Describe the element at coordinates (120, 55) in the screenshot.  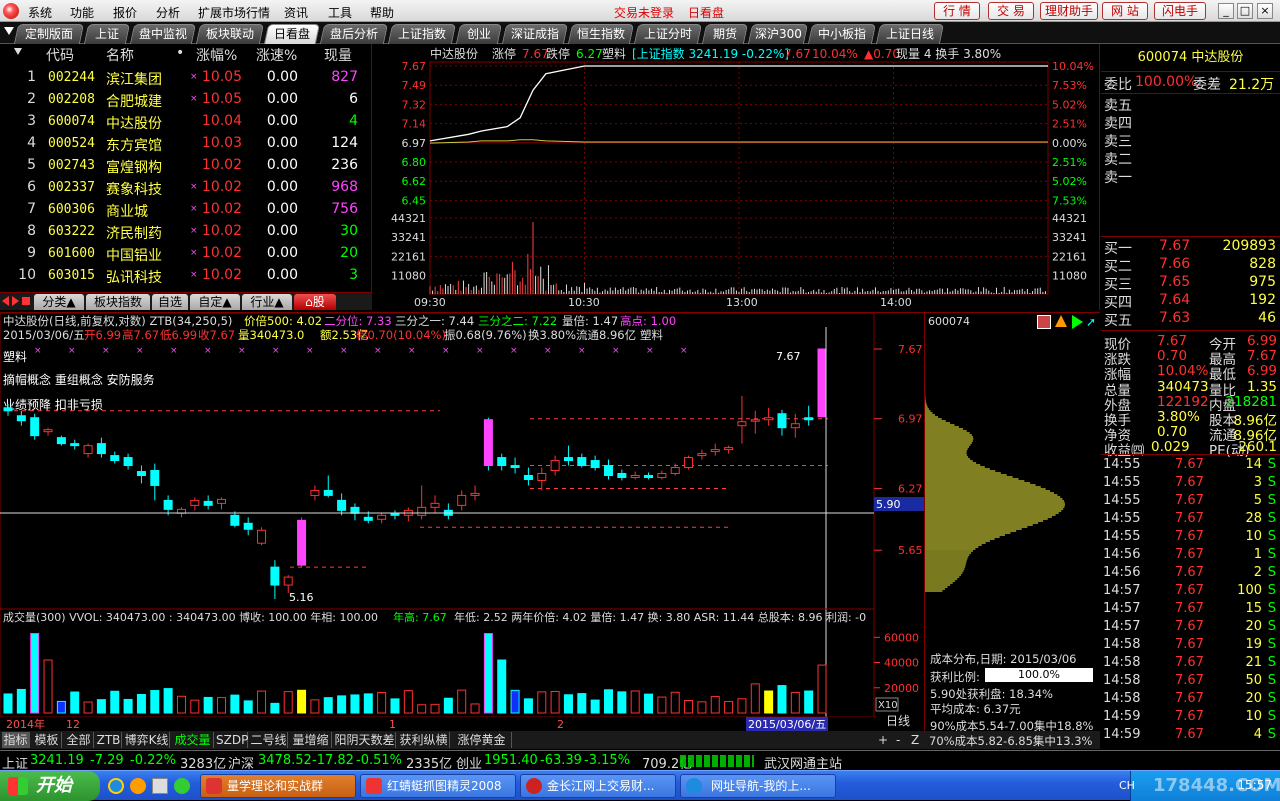
I see `col-header-name: 名称` at that location.